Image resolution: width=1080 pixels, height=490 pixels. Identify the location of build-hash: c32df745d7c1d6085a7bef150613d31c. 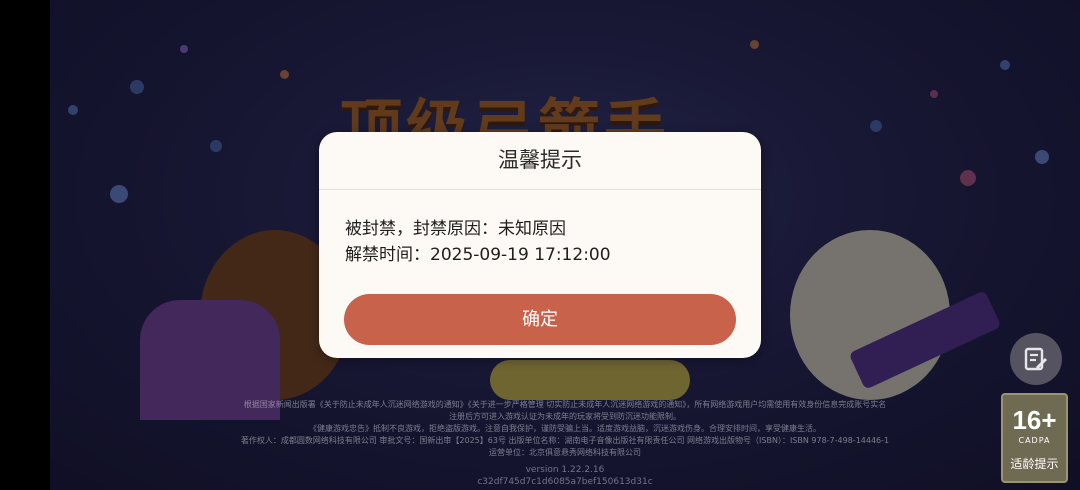
(565, 482).